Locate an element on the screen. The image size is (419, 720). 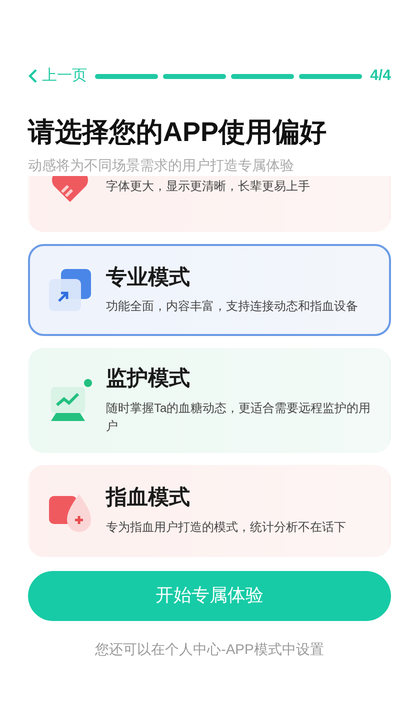
back-icon is located at coordinates (33, 76).